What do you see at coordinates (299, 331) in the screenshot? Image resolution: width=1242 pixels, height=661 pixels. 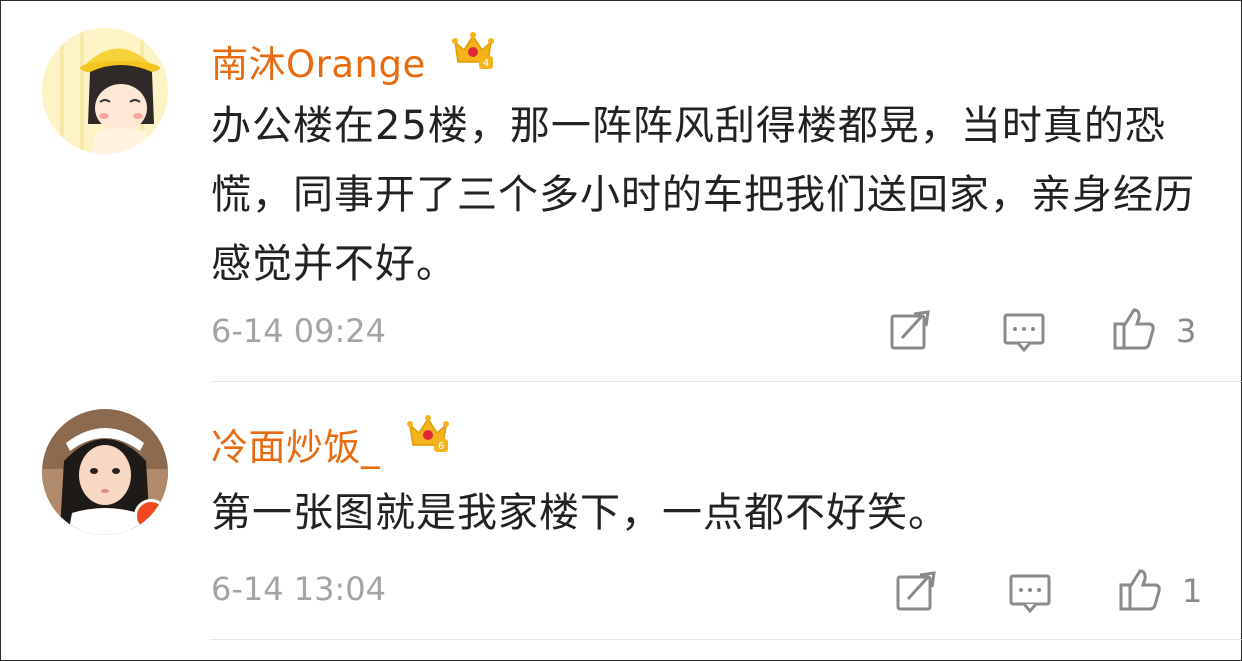 I see `comment-time: 6-14 09:24` at bounding box center [299, 331].